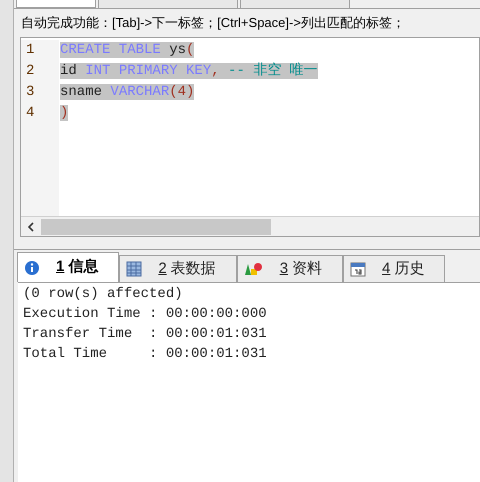 This screenshot has height=482, width=480. Describe the element at coordinates (134, 269) in the screenshot. I see `table-icon` at that location.